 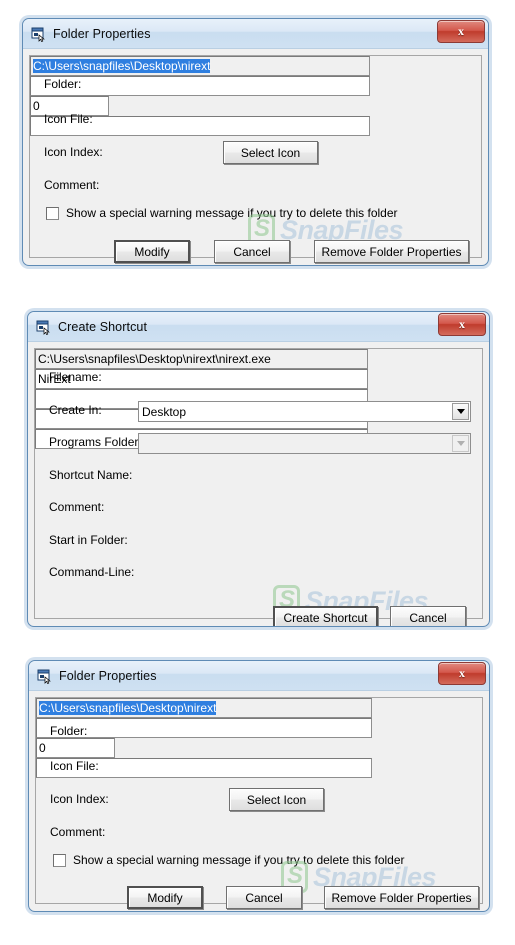 I want to click on field-row-start-in-folder: Start in Folder:, so click(x=96, y=540).